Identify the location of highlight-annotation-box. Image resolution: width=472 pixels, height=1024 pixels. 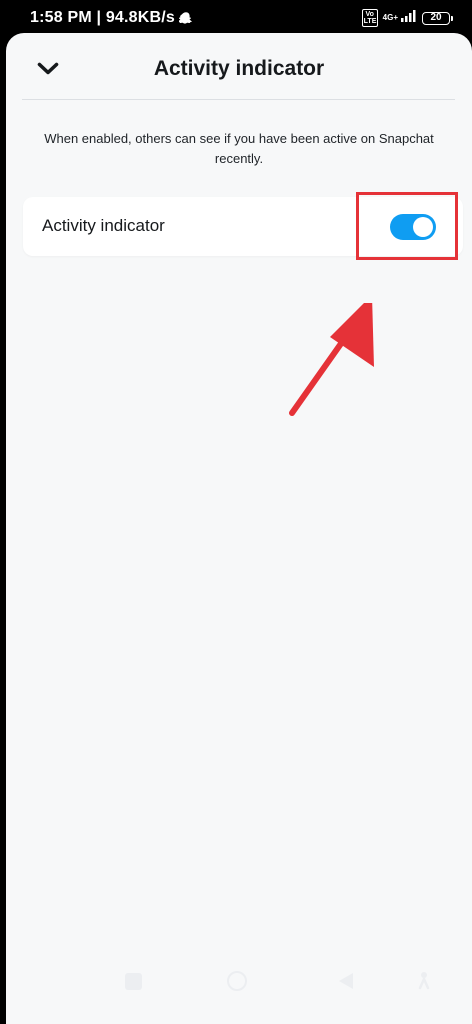
(407, 226).